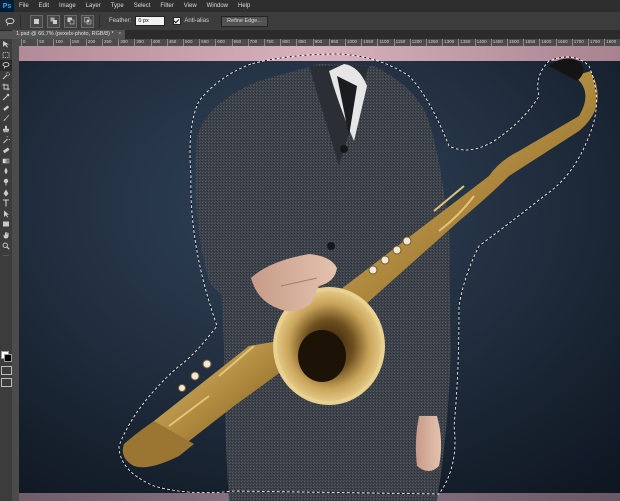  What do you see at coordinates (244, 6) in the screenshot?
I see `menu-help: Help` at bounding box center [244, 6].